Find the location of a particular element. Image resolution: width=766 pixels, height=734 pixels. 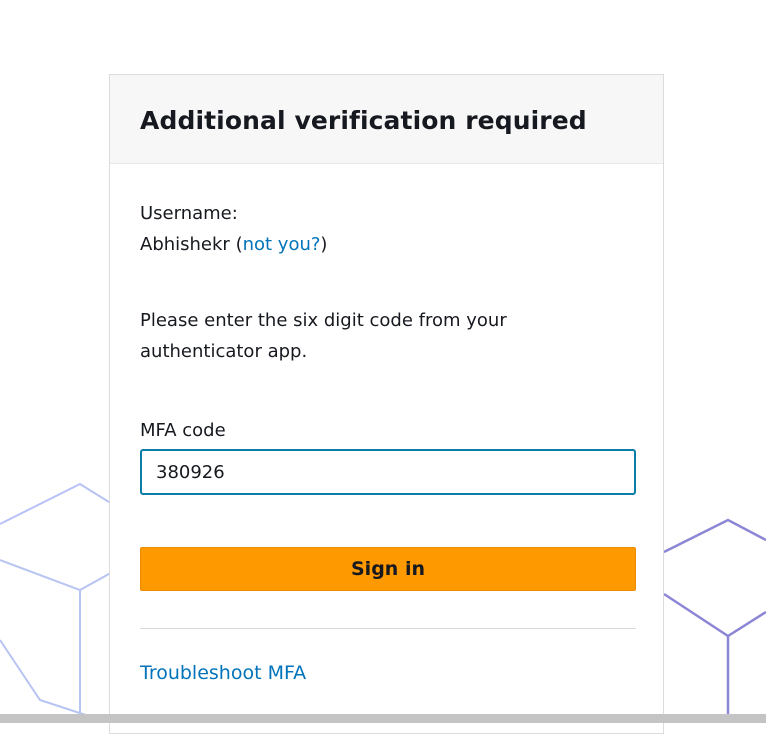

mfa-code-label: MFA code is located at coordinates (183, 430).